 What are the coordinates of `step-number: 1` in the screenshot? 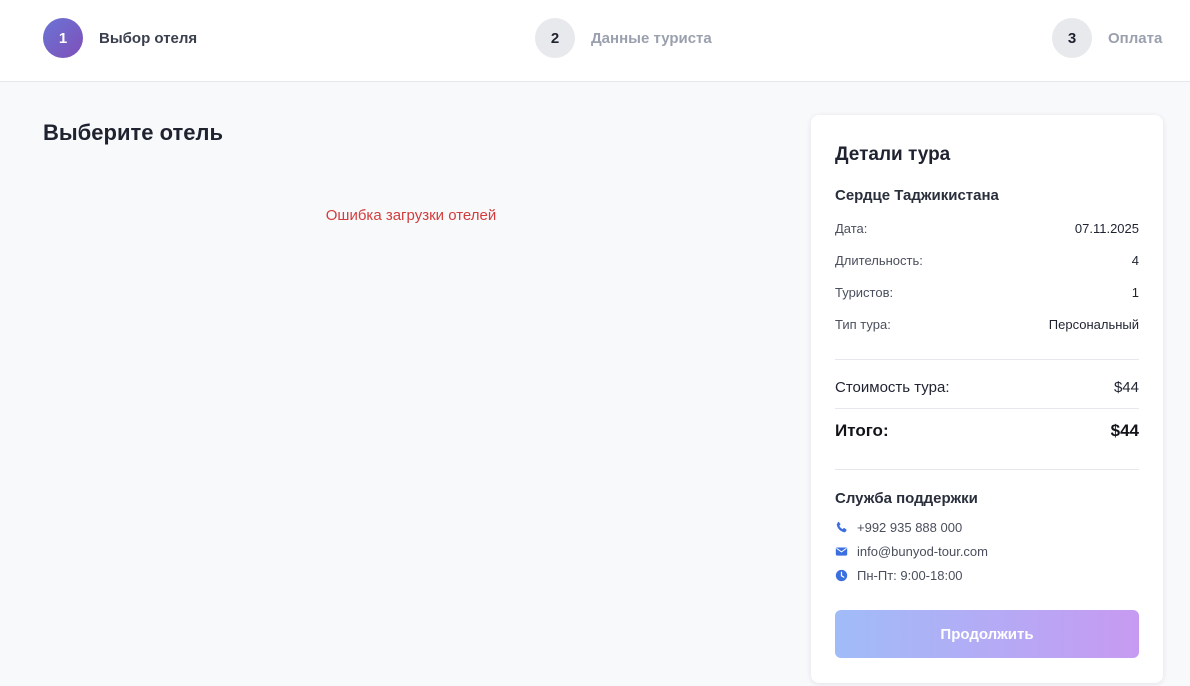 It's located at (63, 38).